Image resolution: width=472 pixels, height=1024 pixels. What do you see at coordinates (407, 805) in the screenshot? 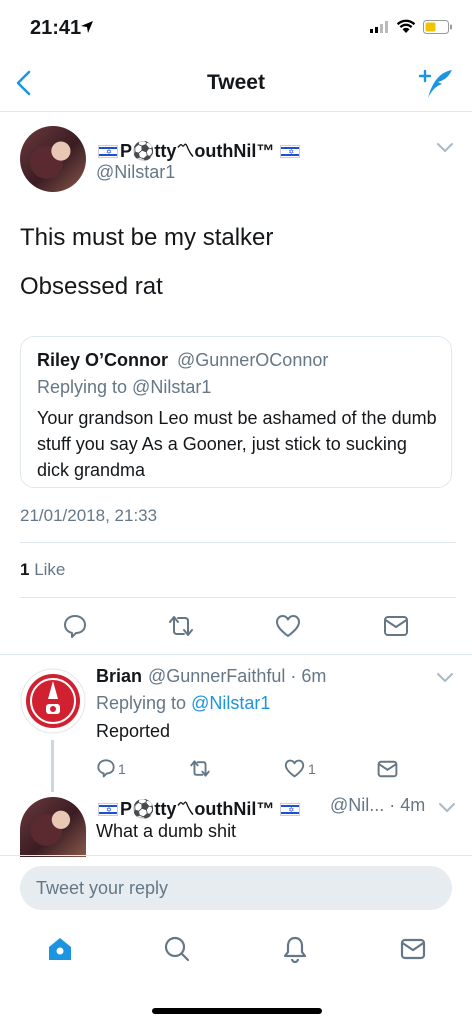
I see `reply-time: · 4m` at bounding box center [407, 805].